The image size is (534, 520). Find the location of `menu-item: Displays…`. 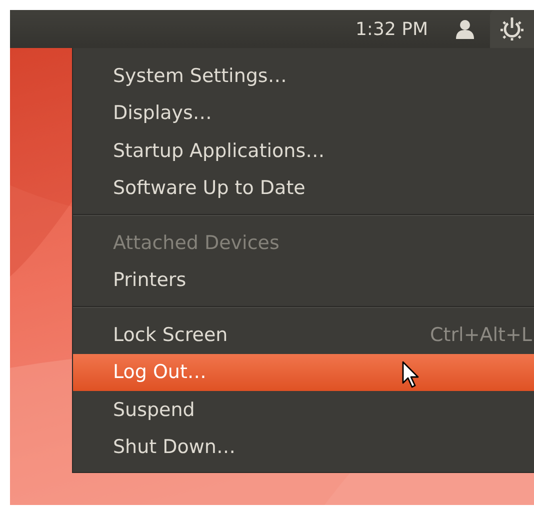

menu-item: Displays… is located at coordinates (303, 113).